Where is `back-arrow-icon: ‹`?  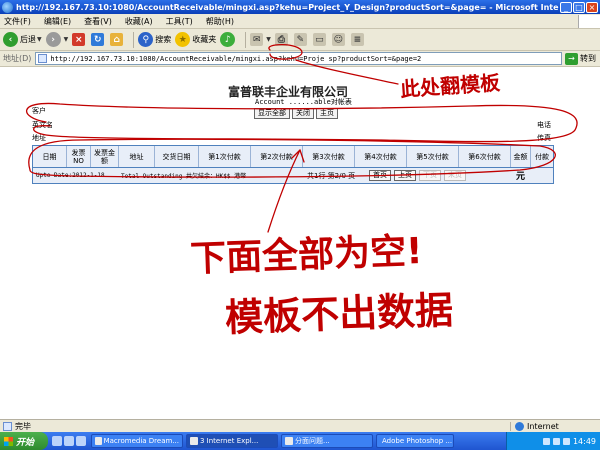 back-arrow-icon: ‹ is located at coordinates (10, 39).